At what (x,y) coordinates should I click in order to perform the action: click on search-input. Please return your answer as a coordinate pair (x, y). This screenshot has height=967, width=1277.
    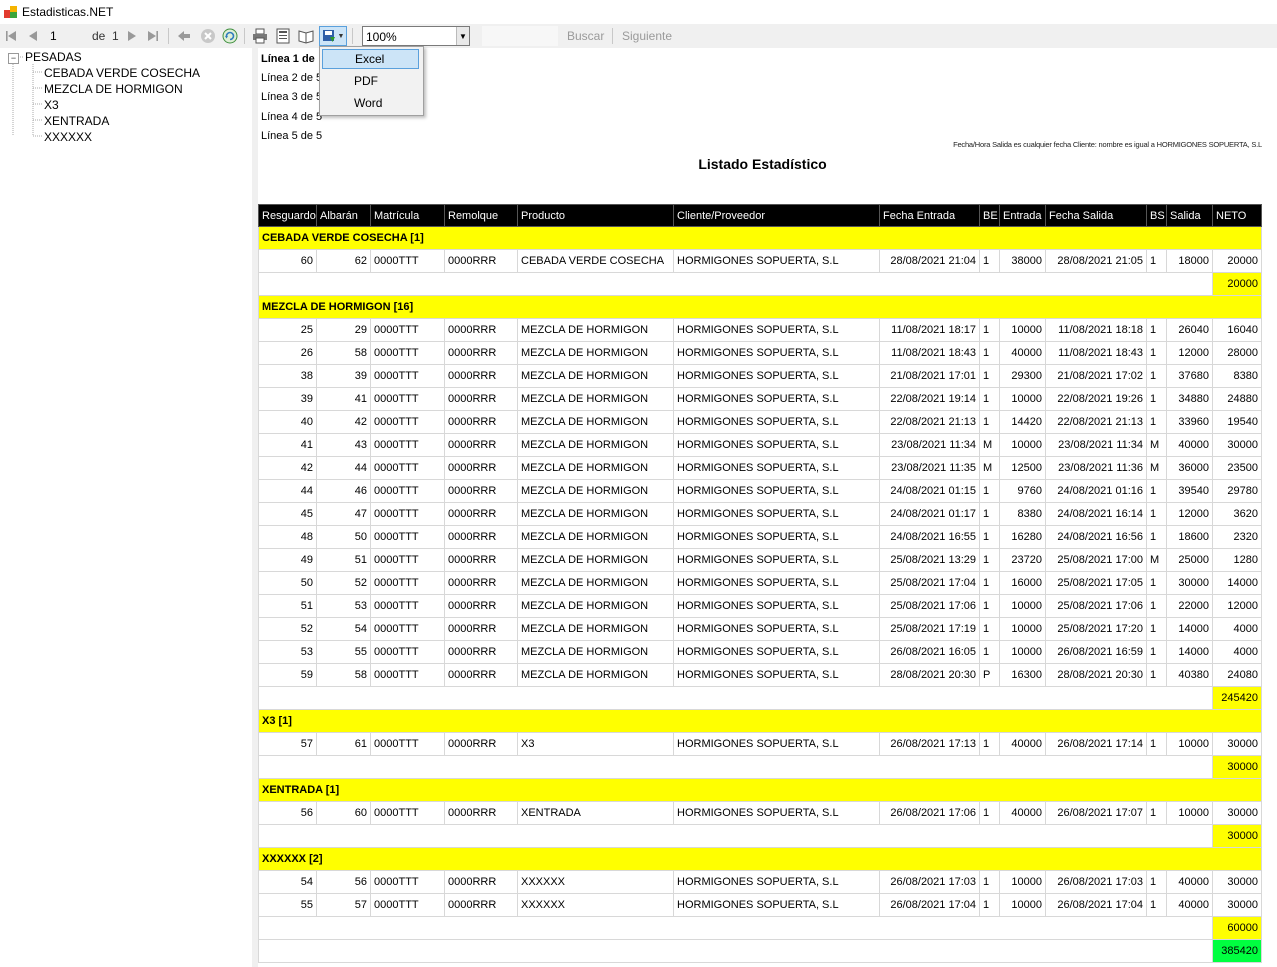
    Looking at the image, I should click on (520, 36).